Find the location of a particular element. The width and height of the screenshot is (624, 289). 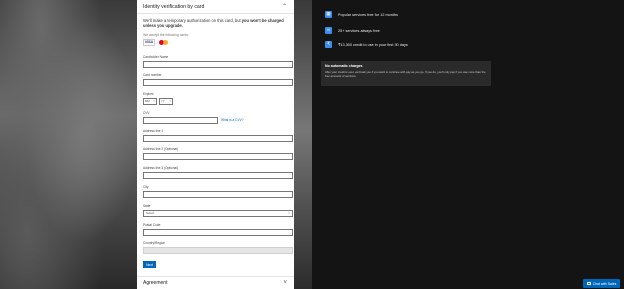

city-label: City is located at coordinates (146, 187).